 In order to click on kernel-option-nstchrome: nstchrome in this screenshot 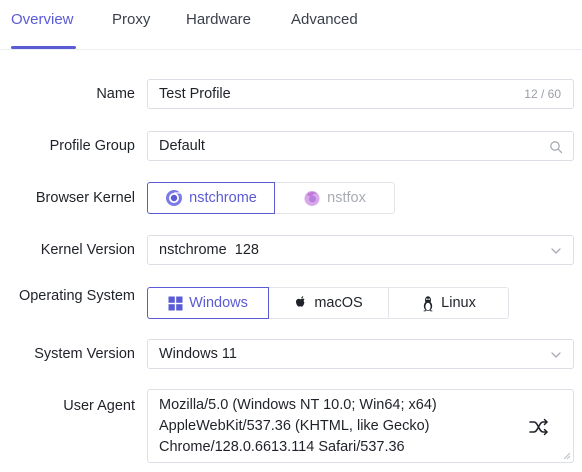, I will do `click(211, 198)`.